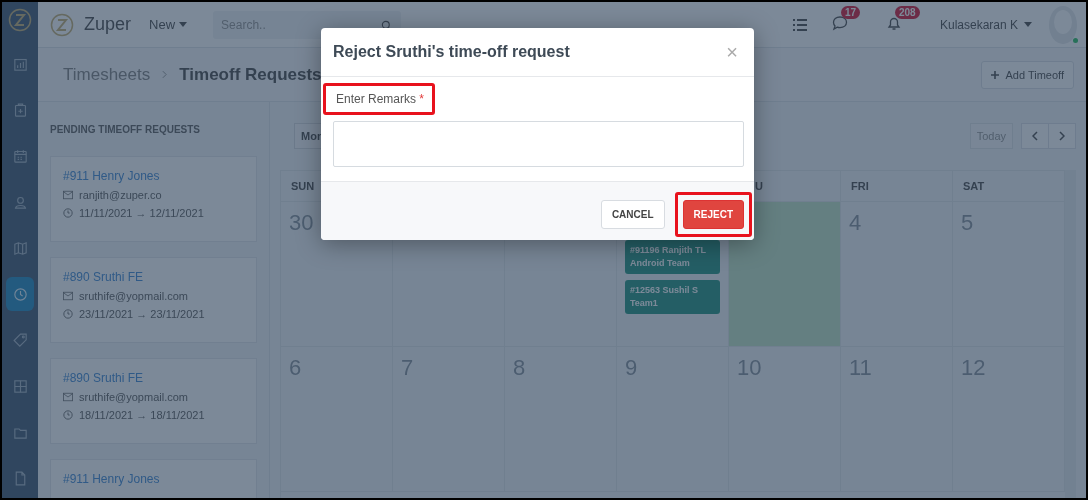 The image size is (1088, 500). What do you see at coordinates (850, 12) in the screenshot?
I see `chat-badge: 17` at bounding box center [850, 12].